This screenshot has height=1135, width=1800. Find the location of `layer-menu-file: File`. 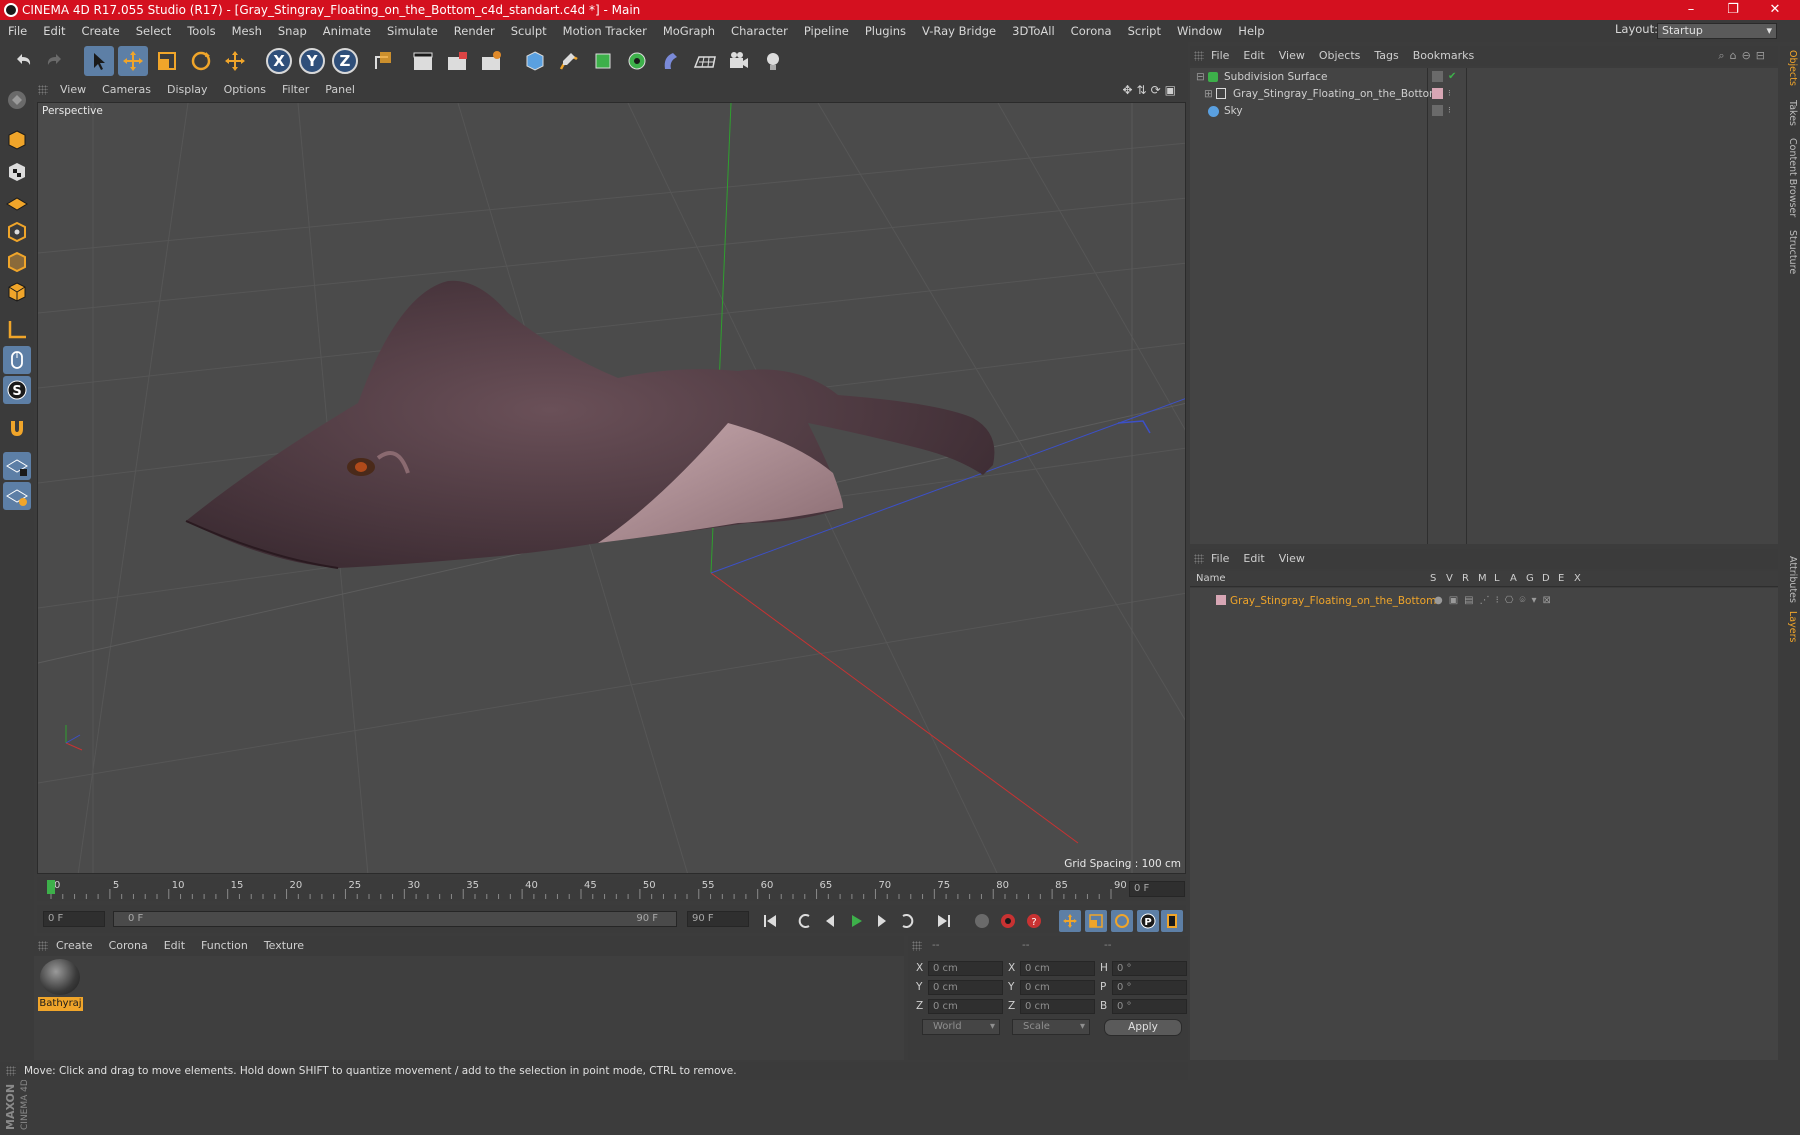

layer-menu-file: File is located at coordinates (1220, 559).